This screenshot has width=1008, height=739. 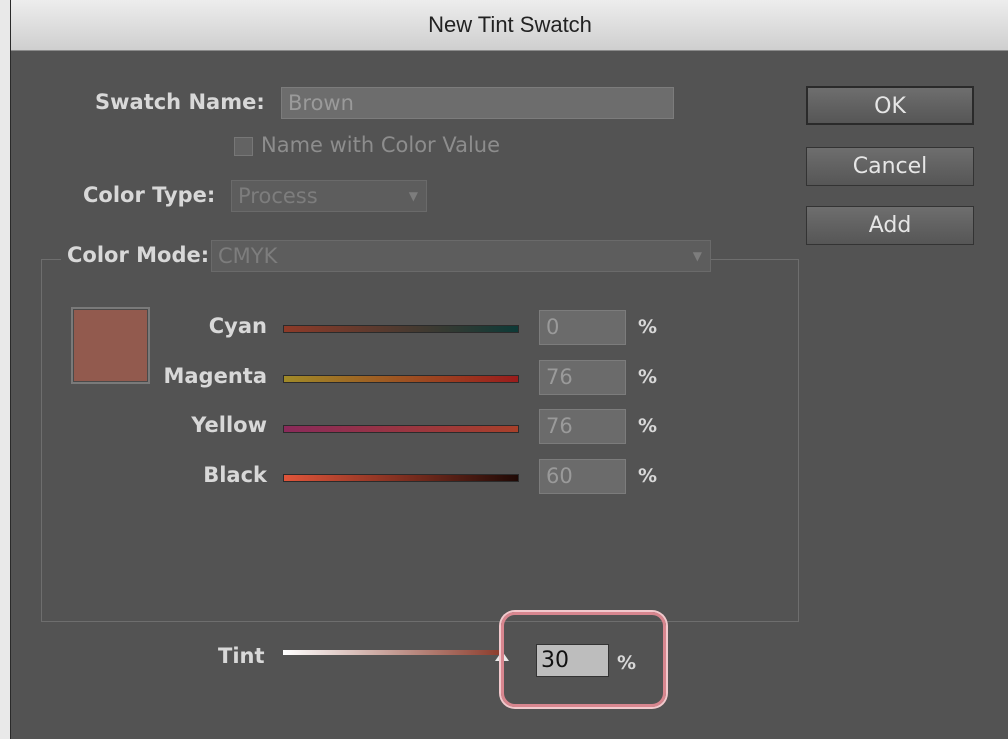 What do you see at coordinates (890, 225) in the screenshot?
I see `add-button: Add` at bounding box center [890, 225].